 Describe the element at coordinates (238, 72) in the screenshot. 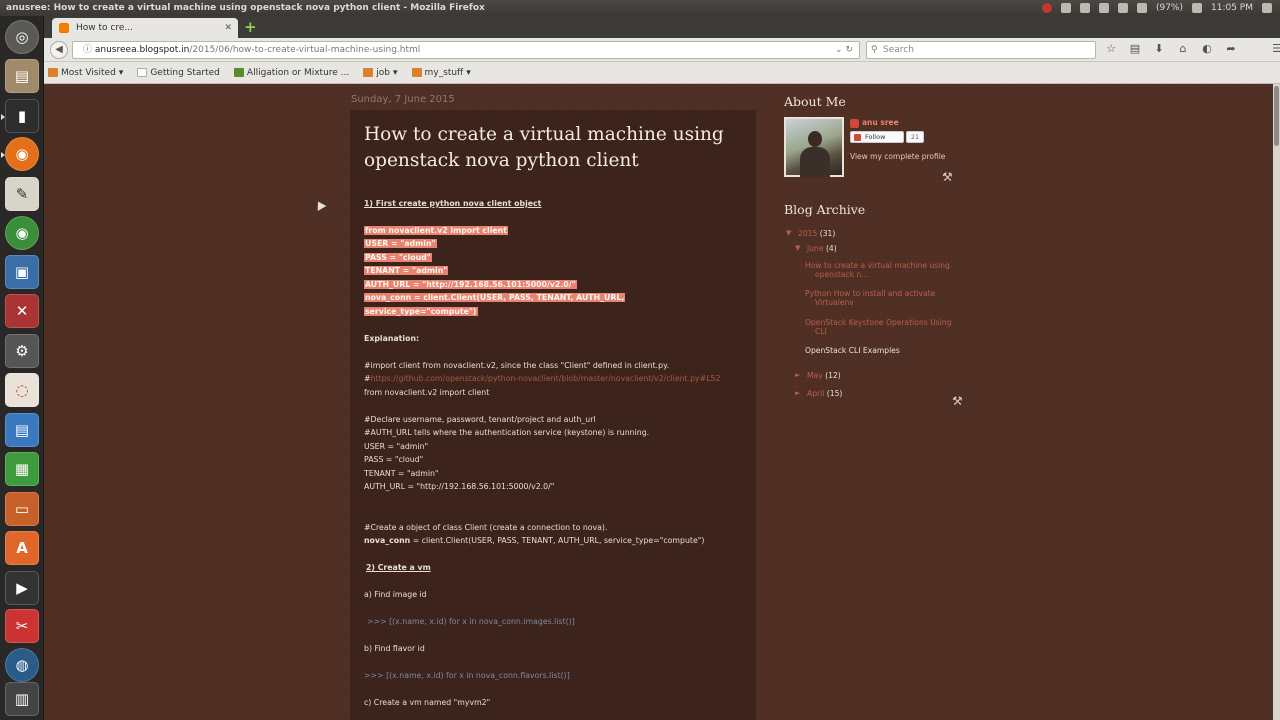

I see `bookmark-icon` at that location.